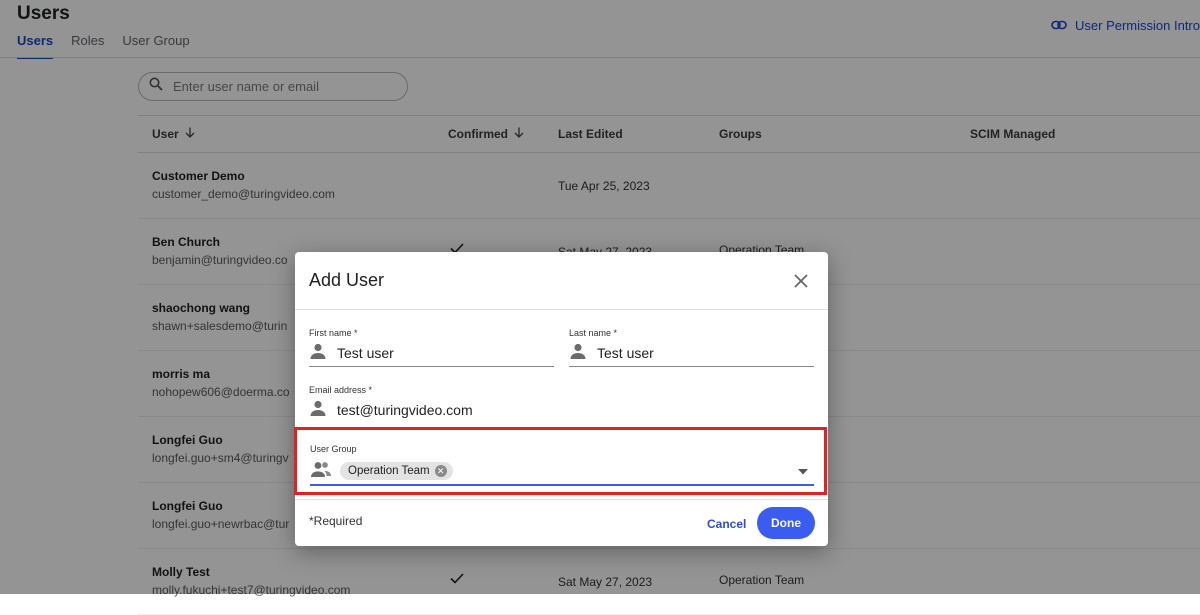  What do you see at coordinates (561, 499) in the screenshot?
I see `dialog-footer-divider` at bounding box center [561, 499].